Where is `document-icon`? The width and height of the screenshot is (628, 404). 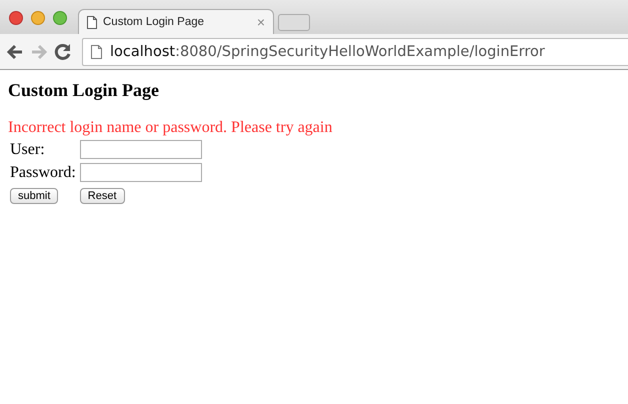 document-icon is located at coordinates (92, 22).